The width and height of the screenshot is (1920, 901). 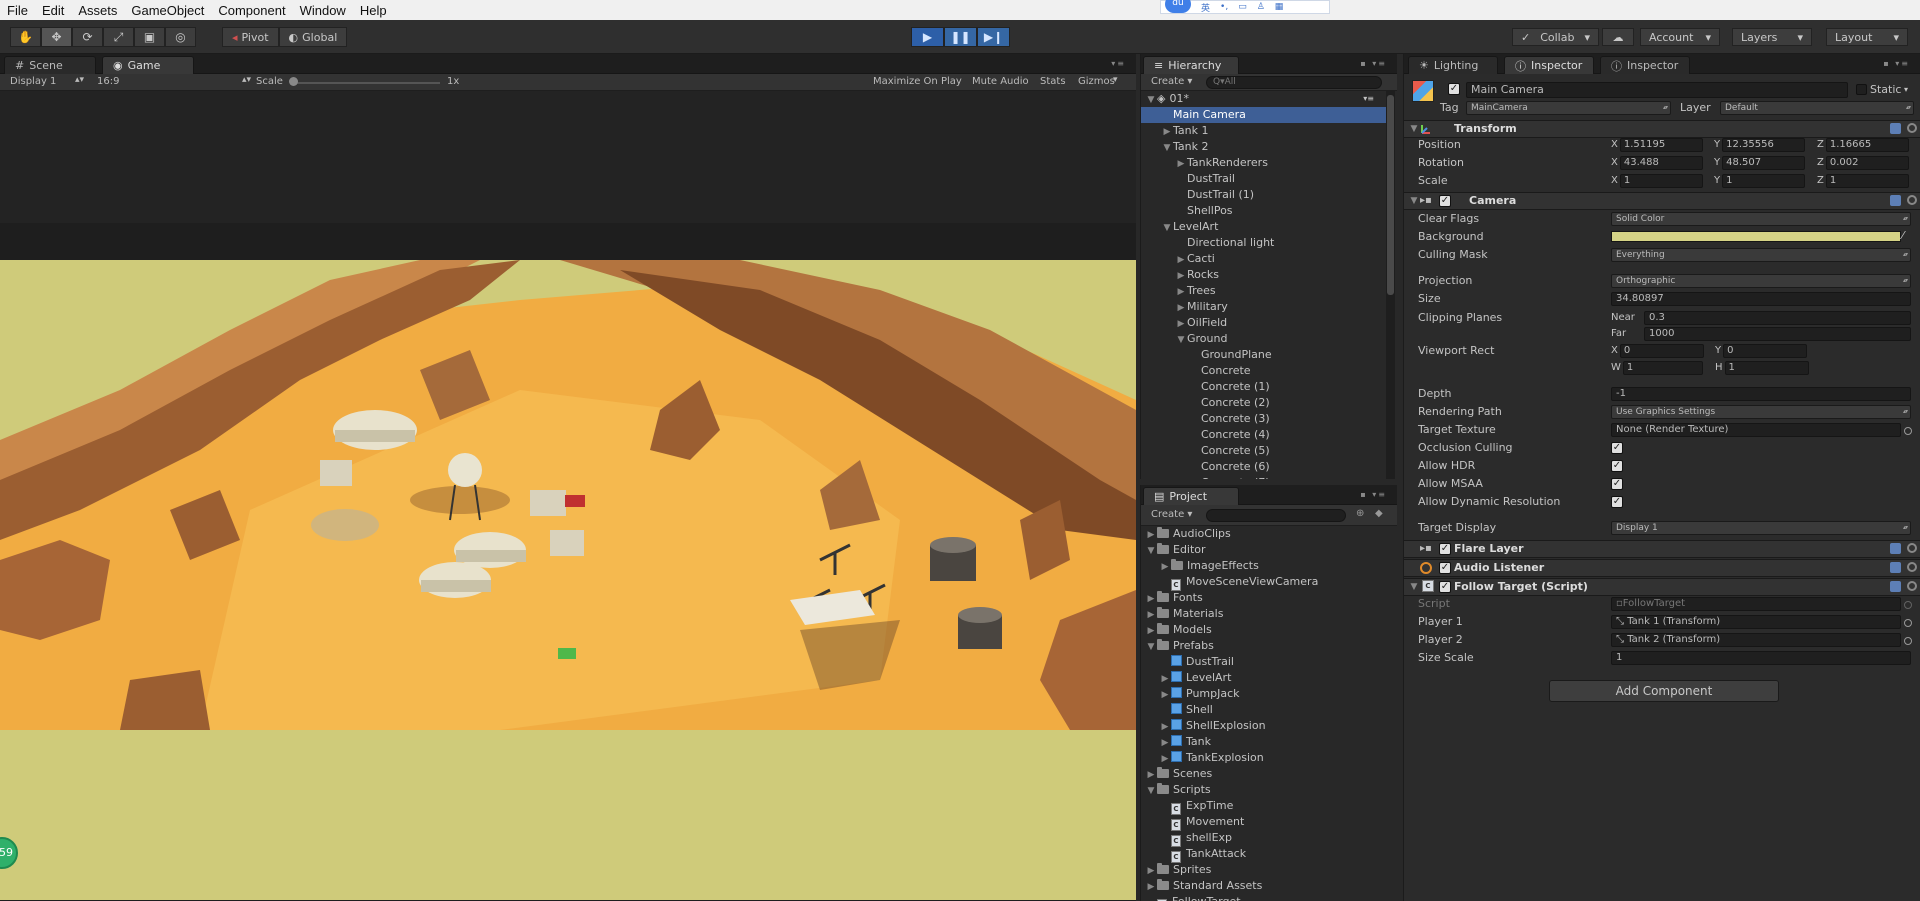 What do you see at coordinates (1269, 534) in the screenshot?
I see `project-item: ▶ AudioClips` at bounding box center [1269, 534].